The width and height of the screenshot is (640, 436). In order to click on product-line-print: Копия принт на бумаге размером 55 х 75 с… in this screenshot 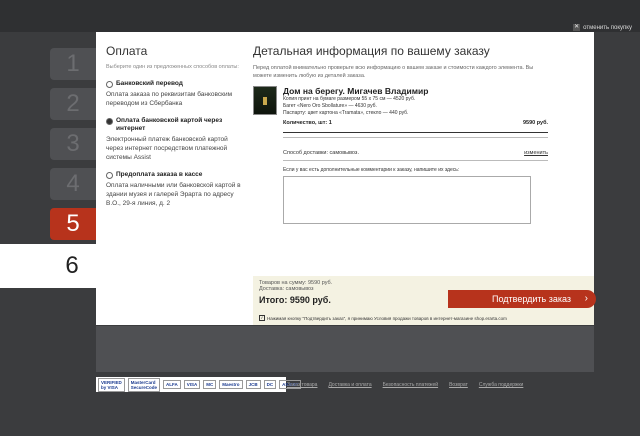, I will do `click(349, 99)`.